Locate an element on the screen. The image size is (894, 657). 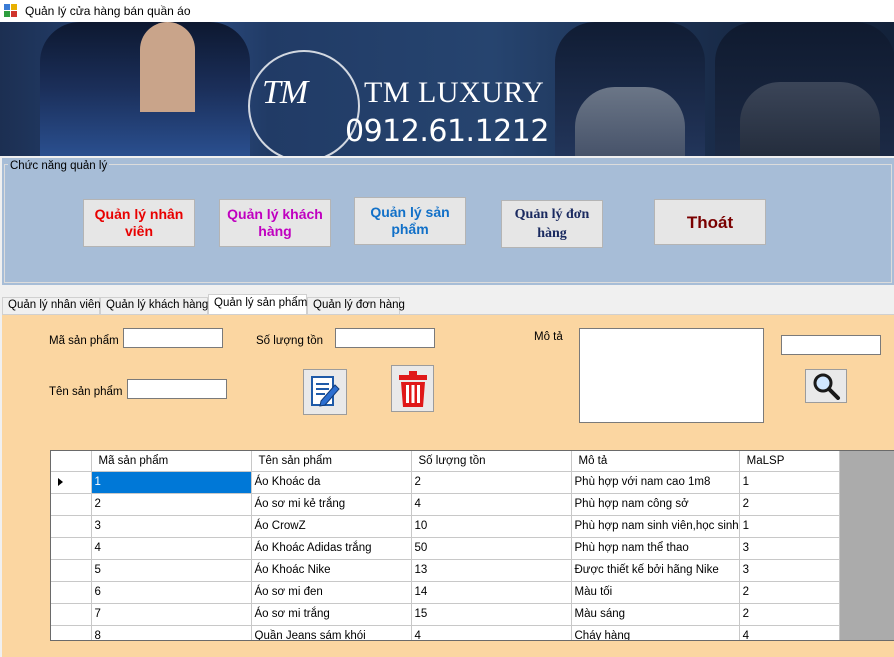
delete-button is located at coordinates (412, 388).